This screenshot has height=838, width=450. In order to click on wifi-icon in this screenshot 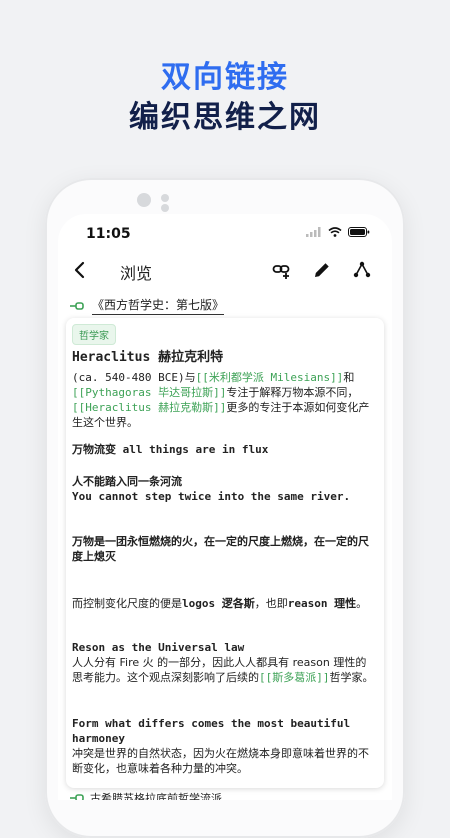, I will do `click(335, 232)`.